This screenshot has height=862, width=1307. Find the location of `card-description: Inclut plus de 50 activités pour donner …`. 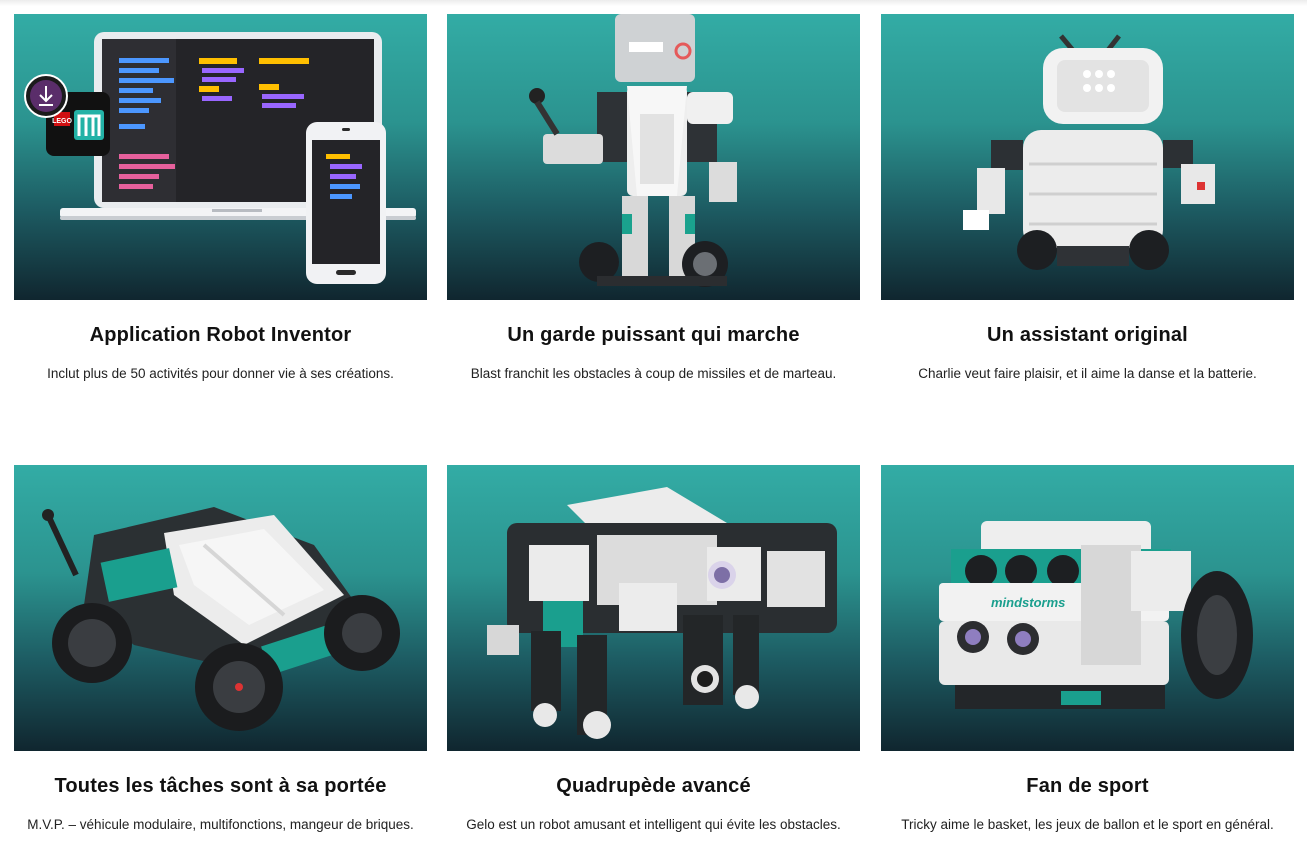

card-description: Inclut plus de 50 activités pour donner … is located at coordinates (220, 373).